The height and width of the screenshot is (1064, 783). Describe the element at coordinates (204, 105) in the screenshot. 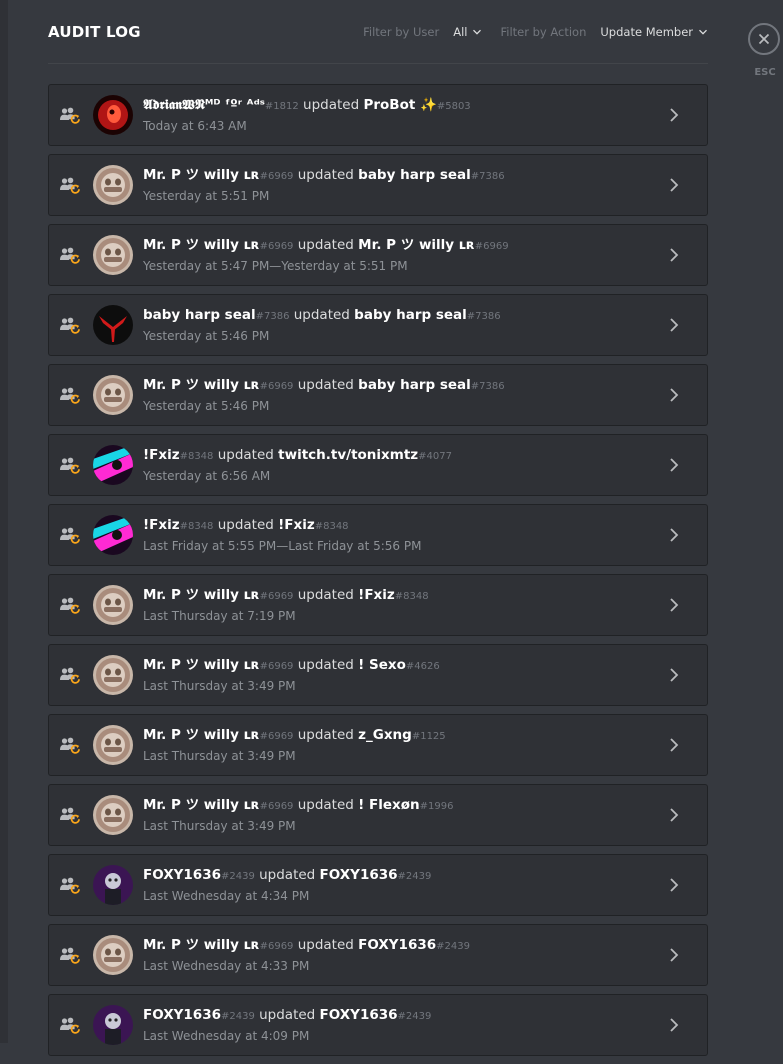

I see `actor-name: 𝕬𝖉𝖗𝖎𝖆𝖓𝖂𝕹ᴹᴰ ᶠºʳ ᴬᵈˢ` at that location.